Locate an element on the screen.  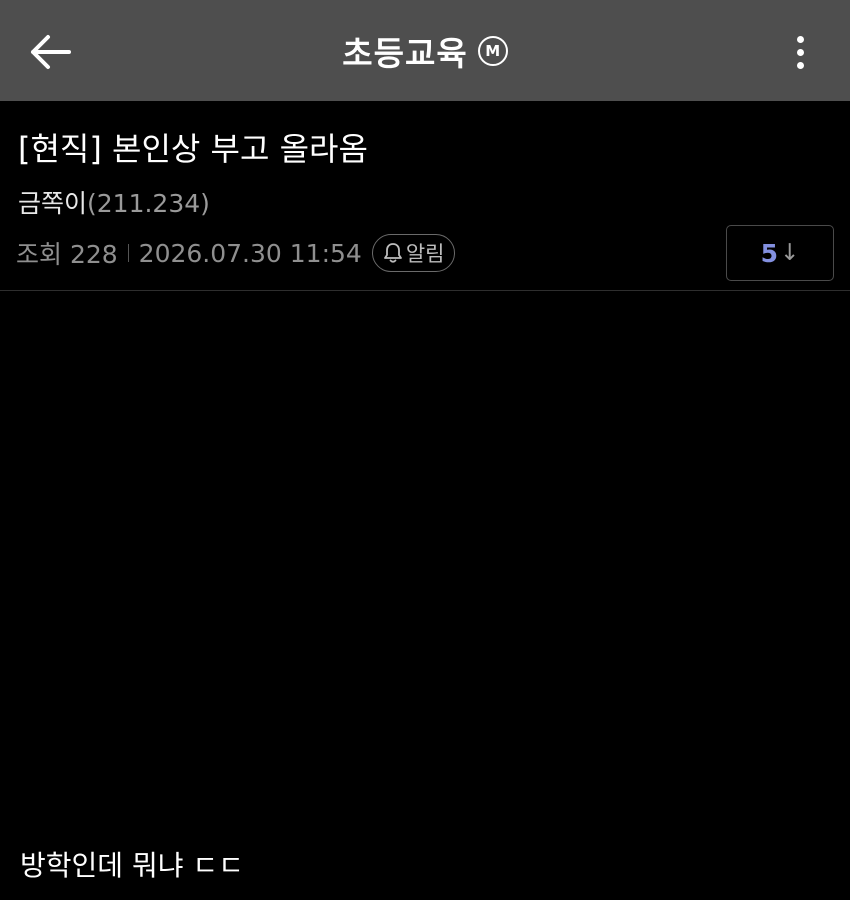
arrow-left-icon is located at coordinates (51, 52).